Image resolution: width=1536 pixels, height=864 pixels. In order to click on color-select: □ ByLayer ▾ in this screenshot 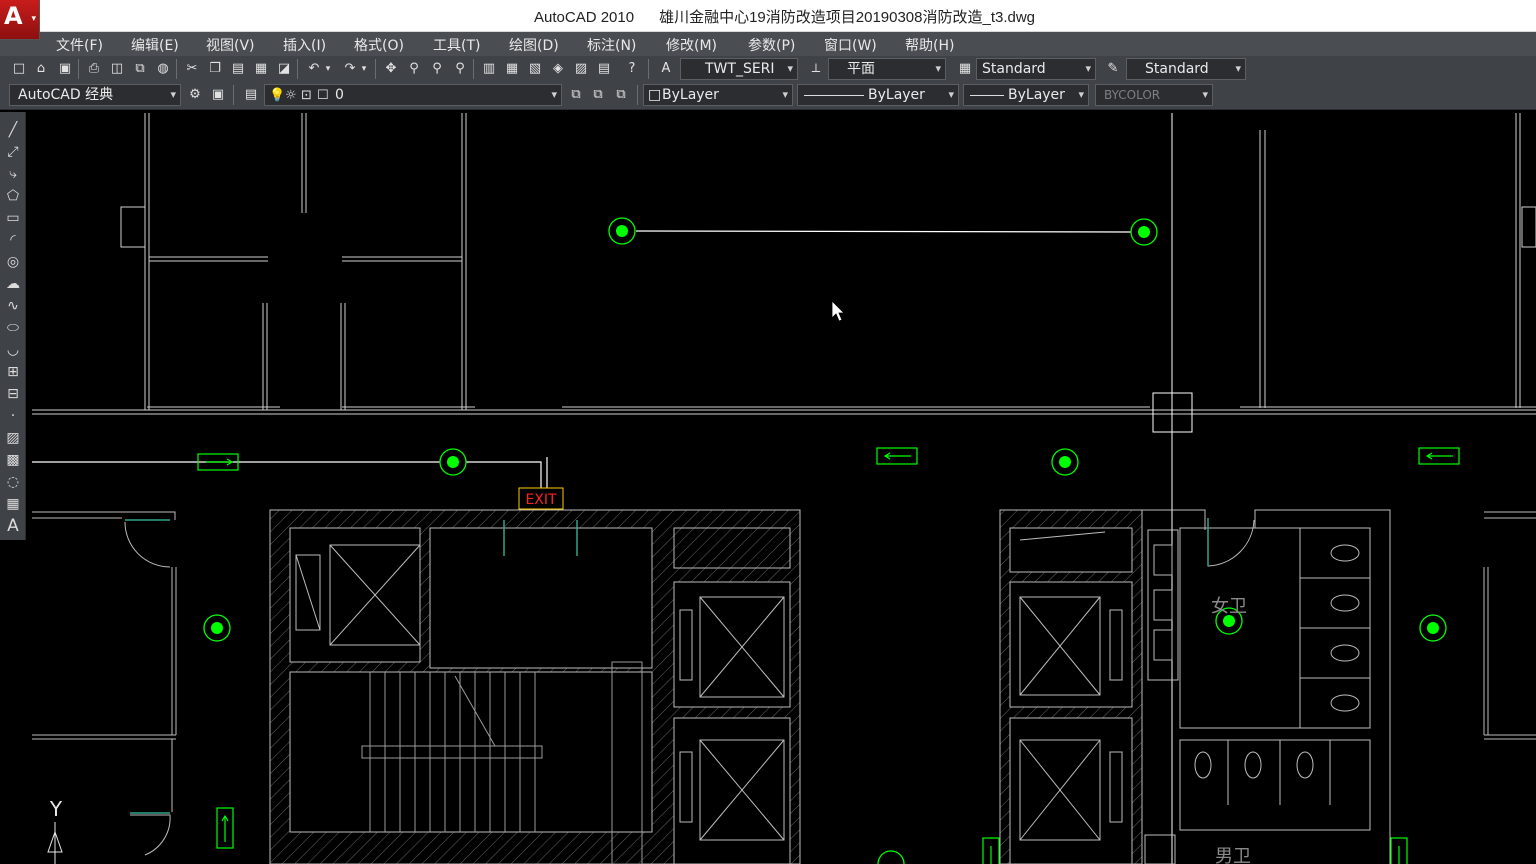, I will do `click(718, 95)`.